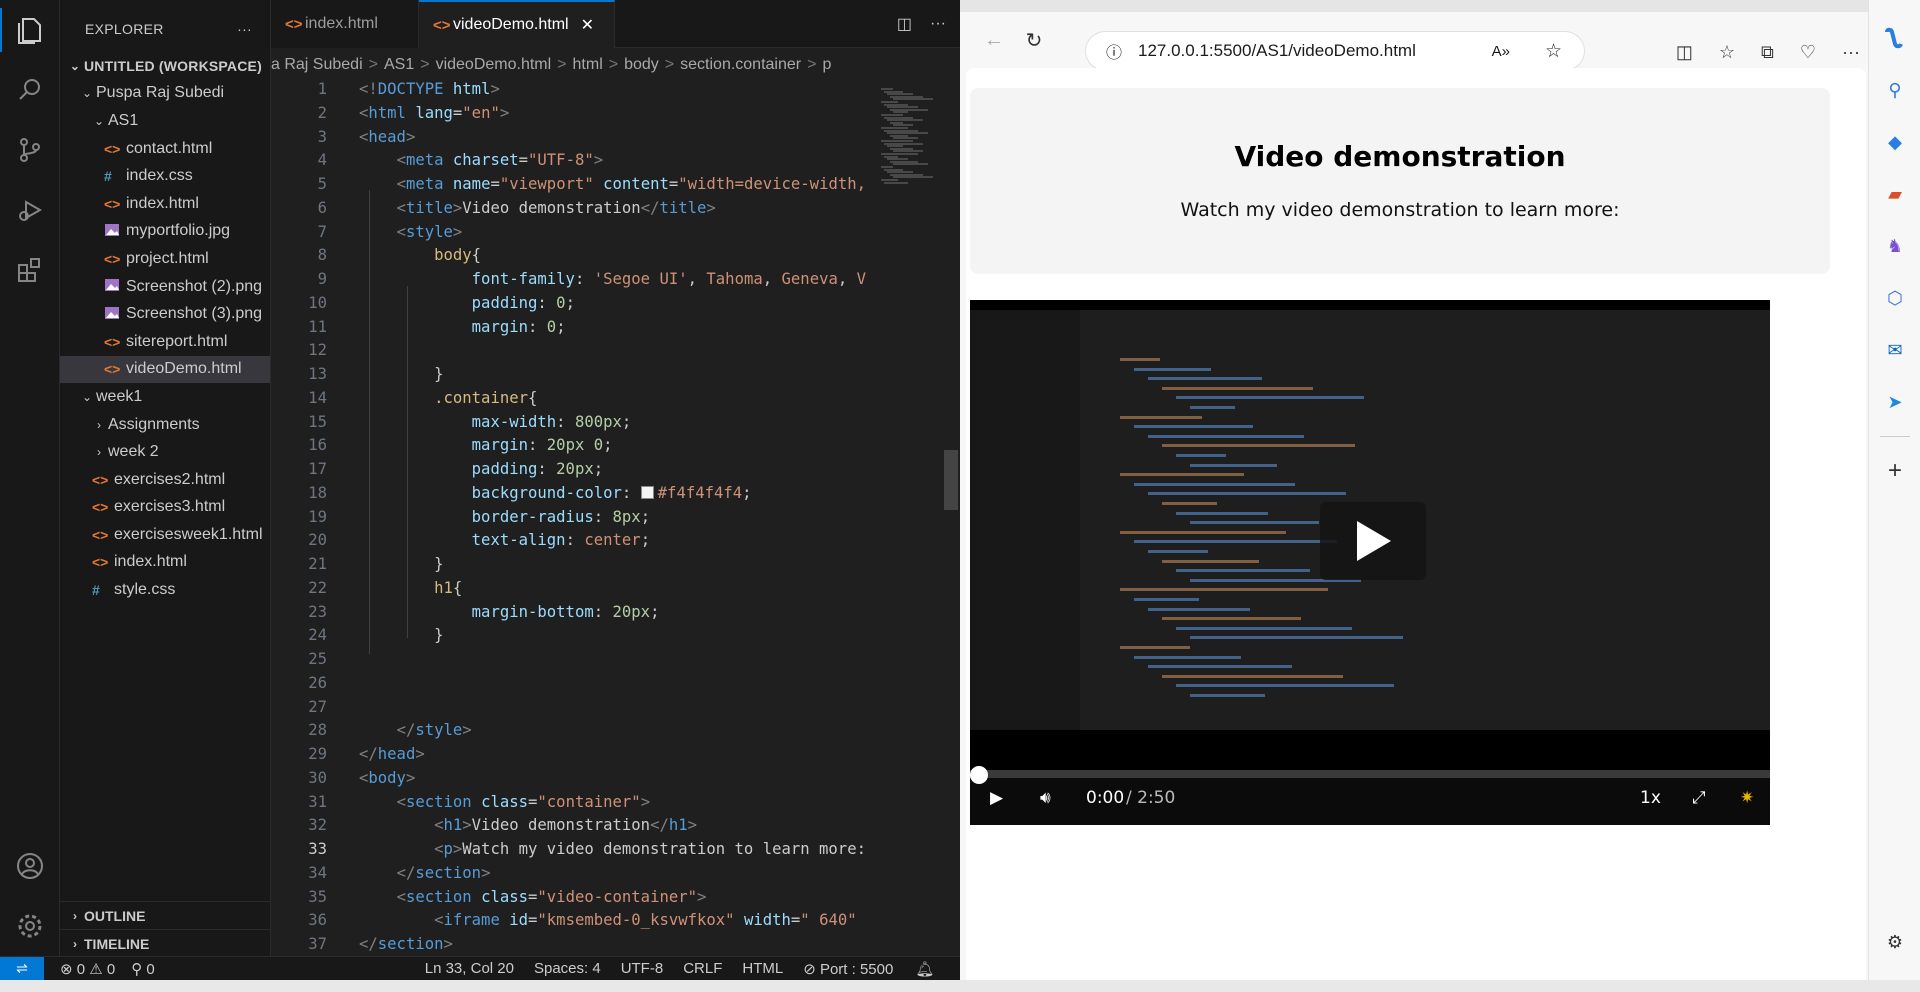  Describe the element at coordinates (740, 65) in the screenshot. I see `breadcrumb-item: section.container` at that location.